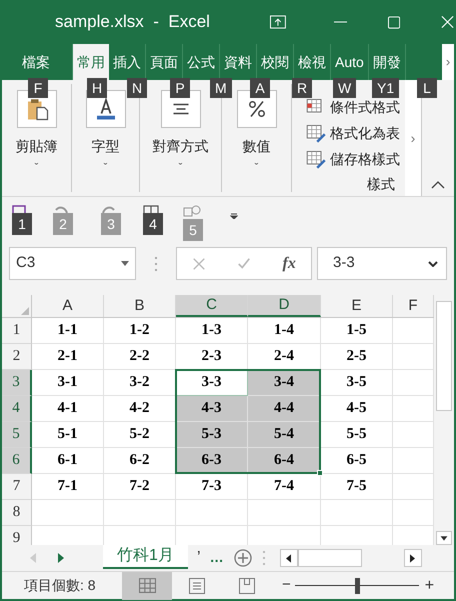 This screenshot has width=456, height=601. What do you see at coordinates (68, 435) in the screenshot?
I see `table-cell: 5-1` at bounding box center [68, 435].